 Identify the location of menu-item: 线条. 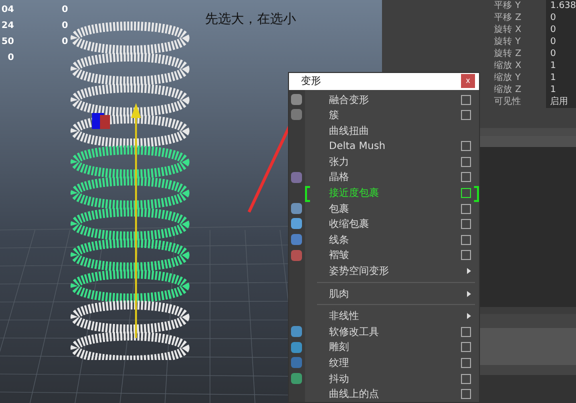
(392, 240).